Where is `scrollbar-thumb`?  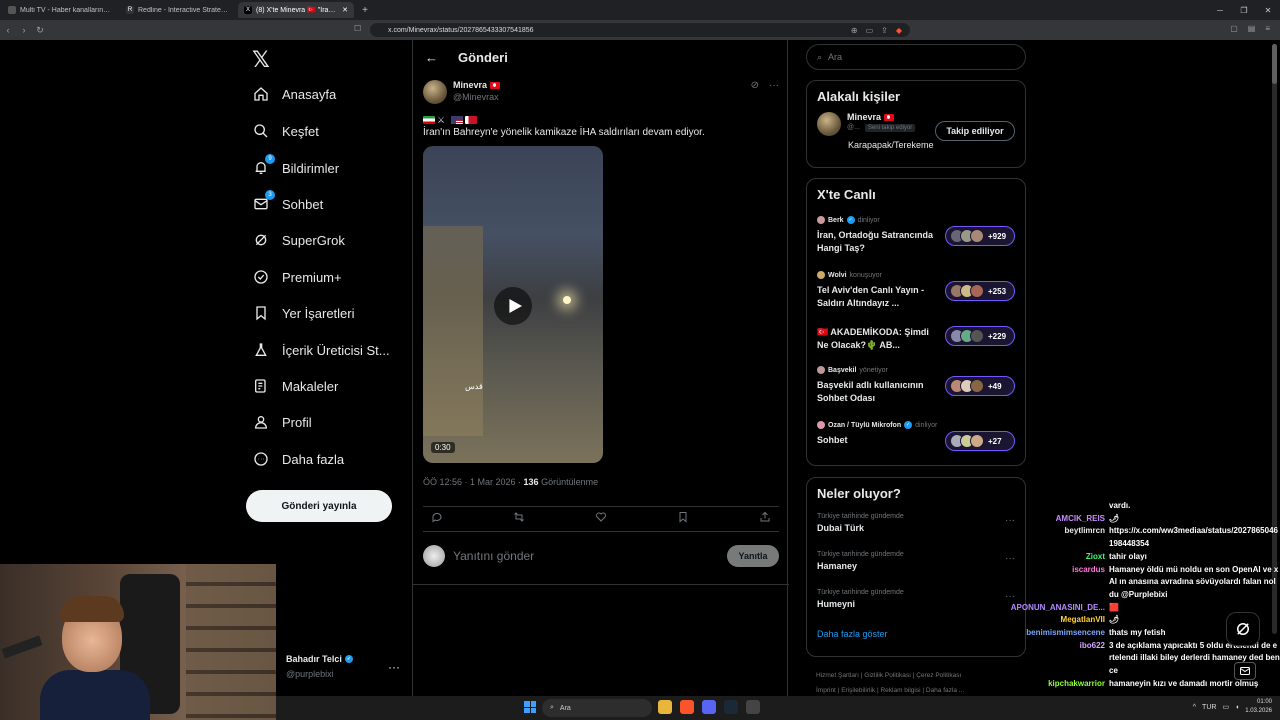
scrollbar-thumb is located at coordinates (1274, 64).